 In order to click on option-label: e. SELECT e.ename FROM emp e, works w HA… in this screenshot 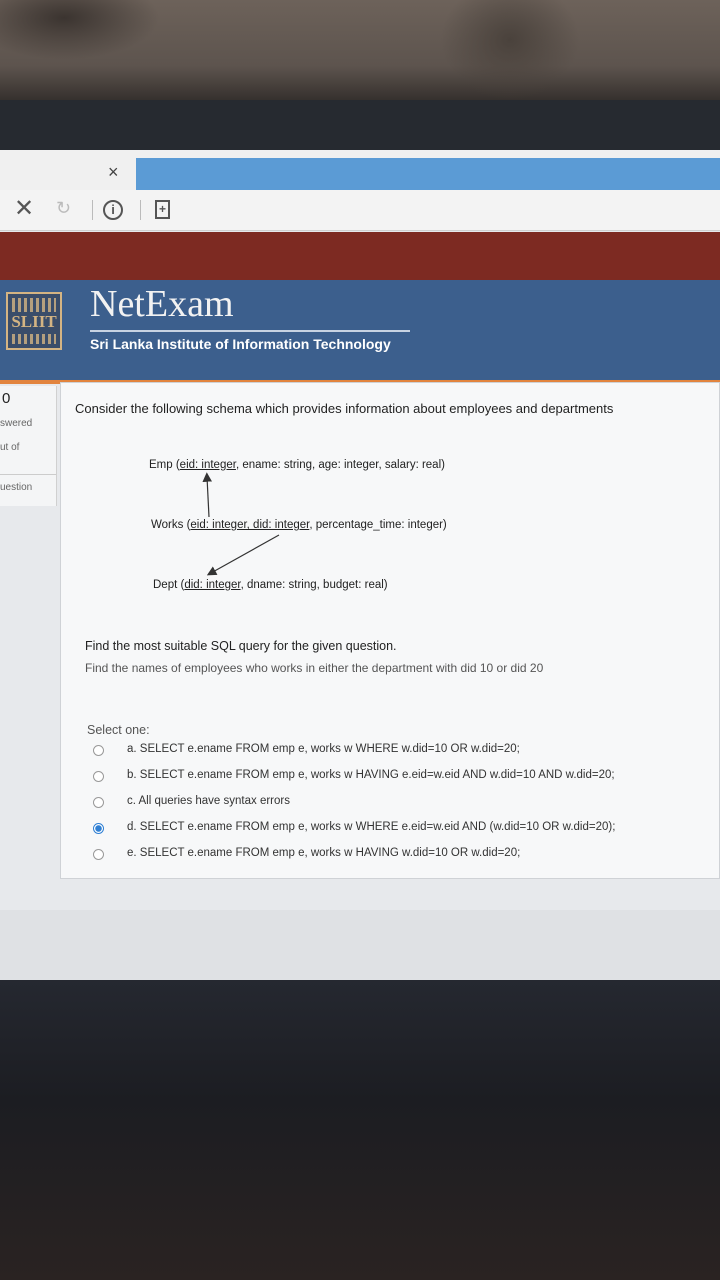, I will do `click(323, 853)`.